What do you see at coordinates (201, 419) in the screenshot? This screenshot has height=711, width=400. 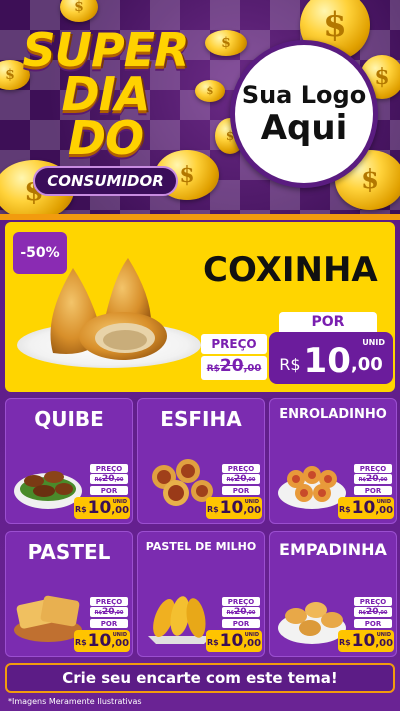 I see `product-name: ESFIHA` at bounding box center [201, 419].